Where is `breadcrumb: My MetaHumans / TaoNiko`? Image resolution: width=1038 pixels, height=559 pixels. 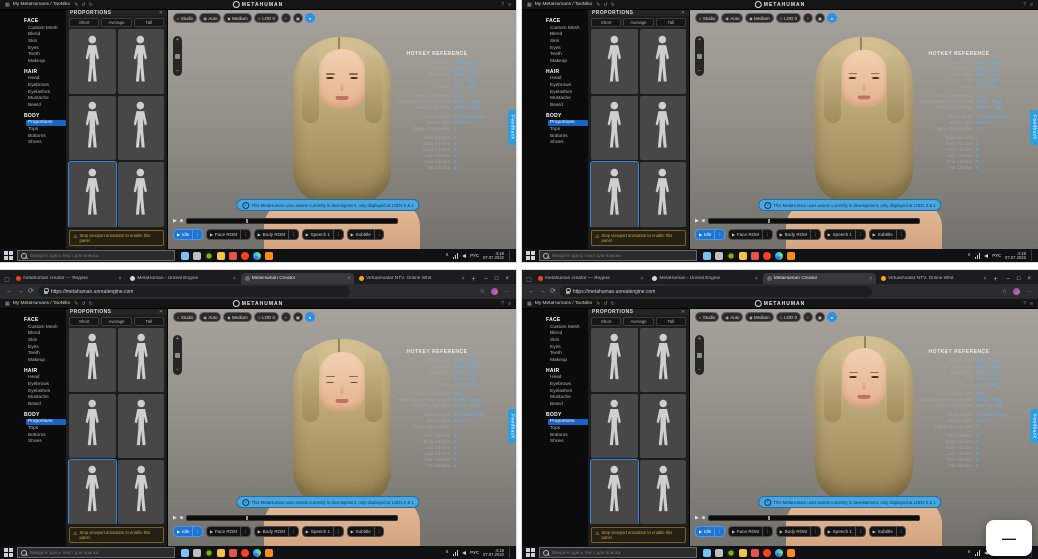
breadcrumb: My MetaHumans / TaoNiko is located at coordinates (564, 303).